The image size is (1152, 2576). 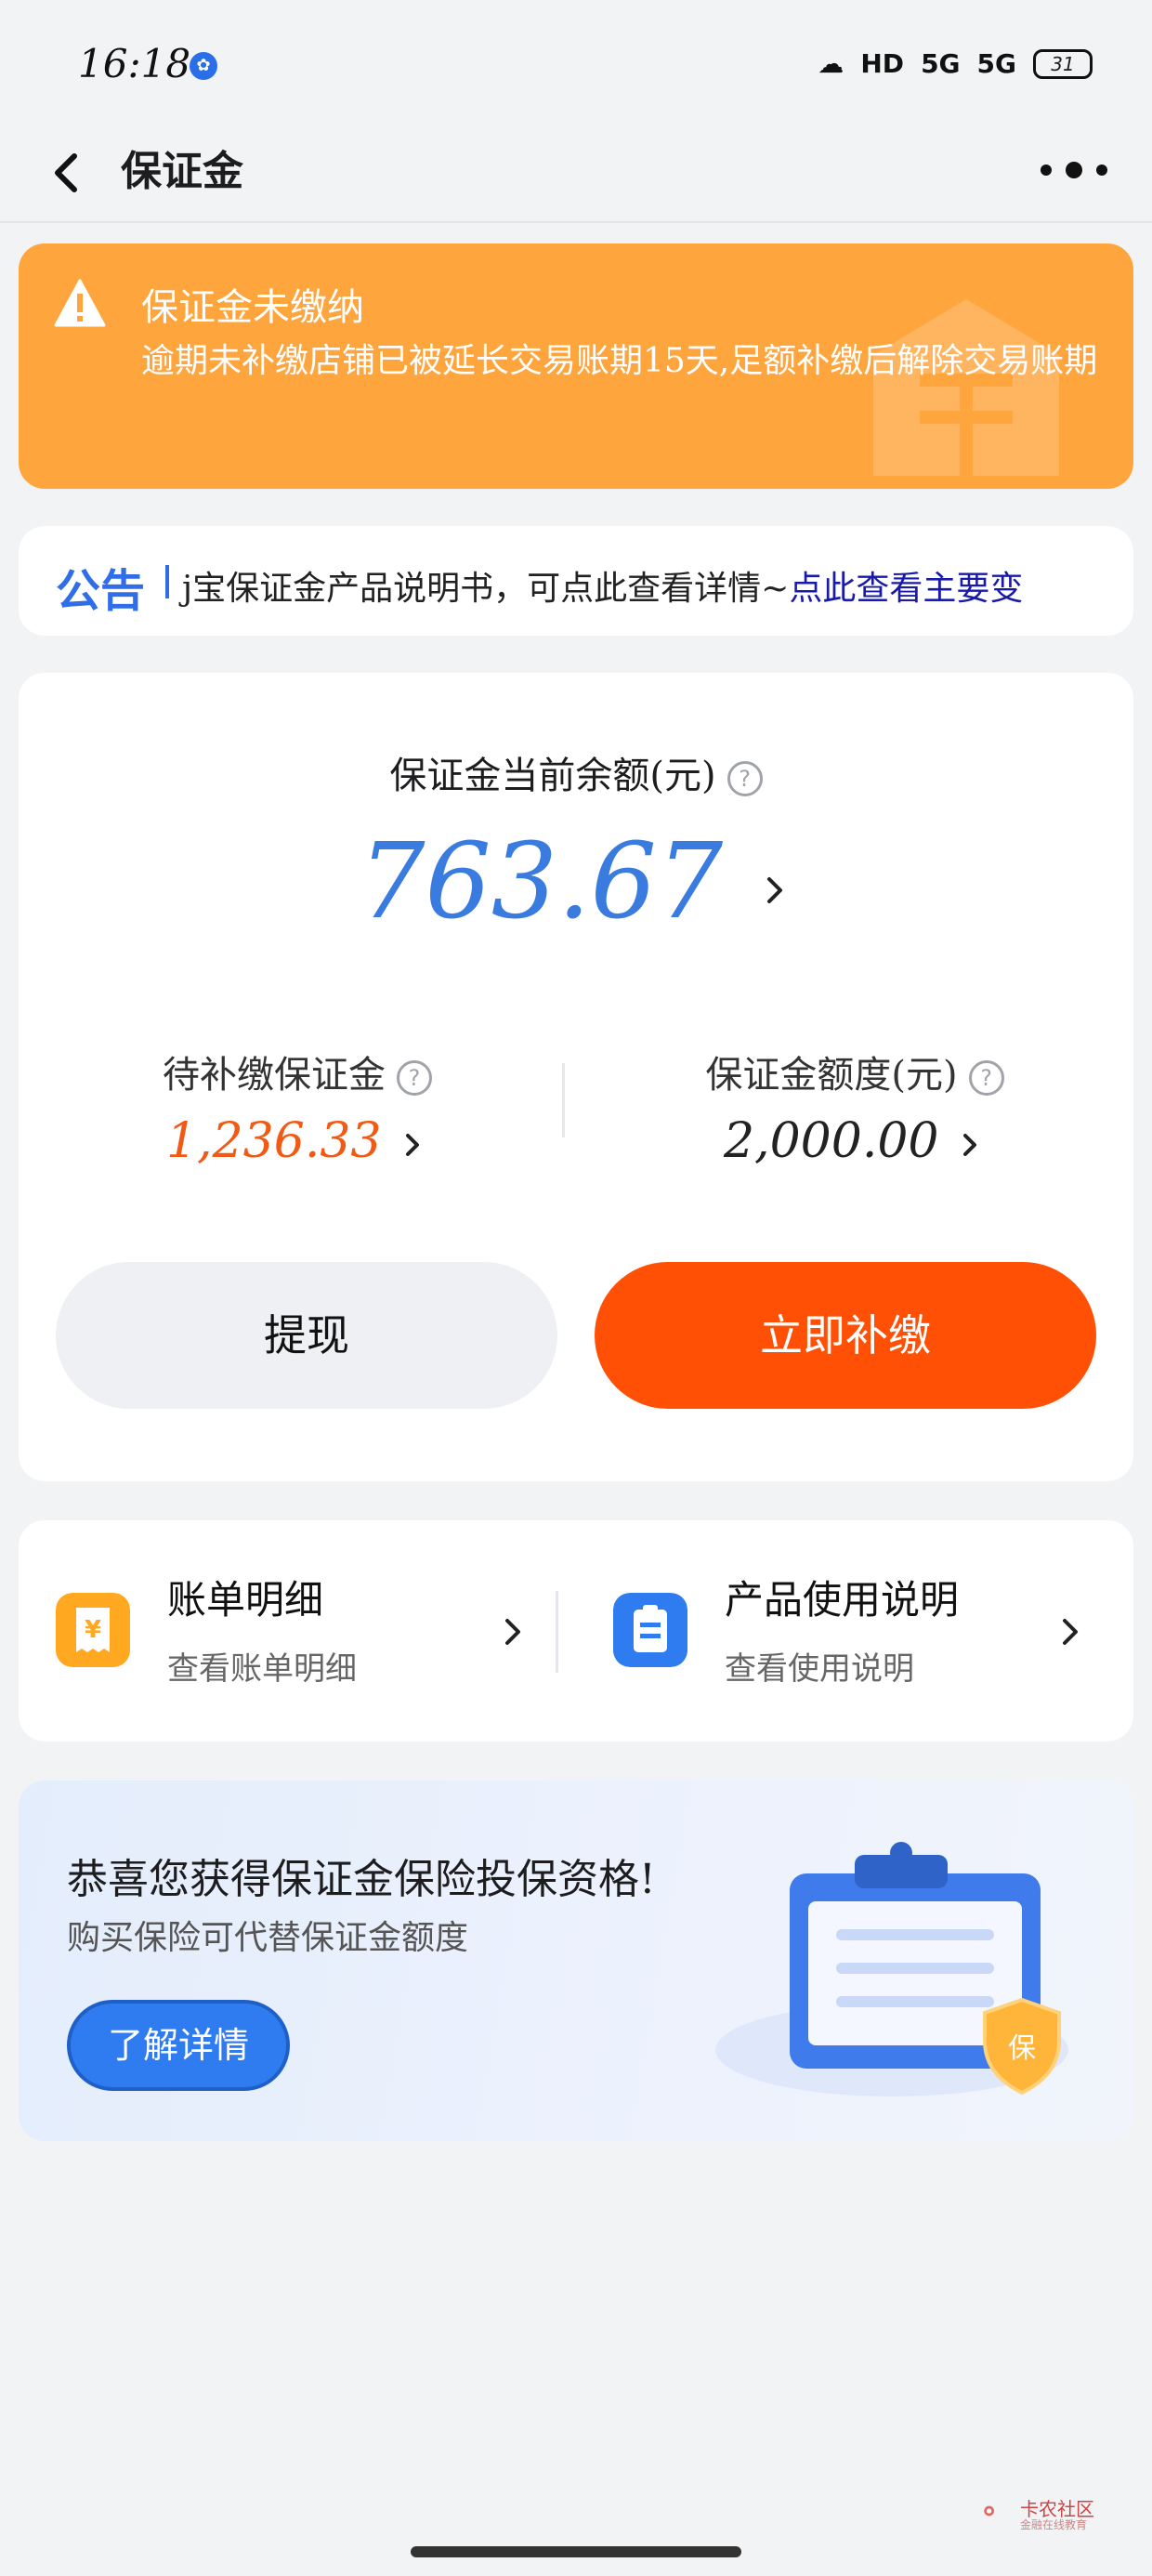 What do you see at coordinates (541, 881) in the screenshot?
I see `balance-amount: 763.67` at bounding box center [541, 881].